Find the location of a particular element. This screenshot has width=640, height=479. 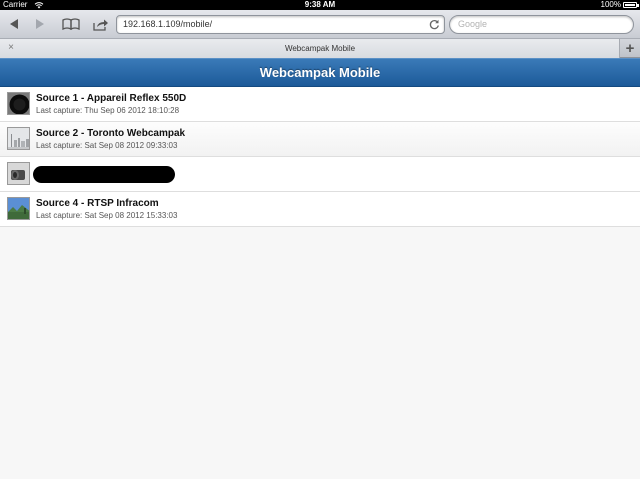

page-title: Webcampak Mobile is located at coordinates (320, 72).